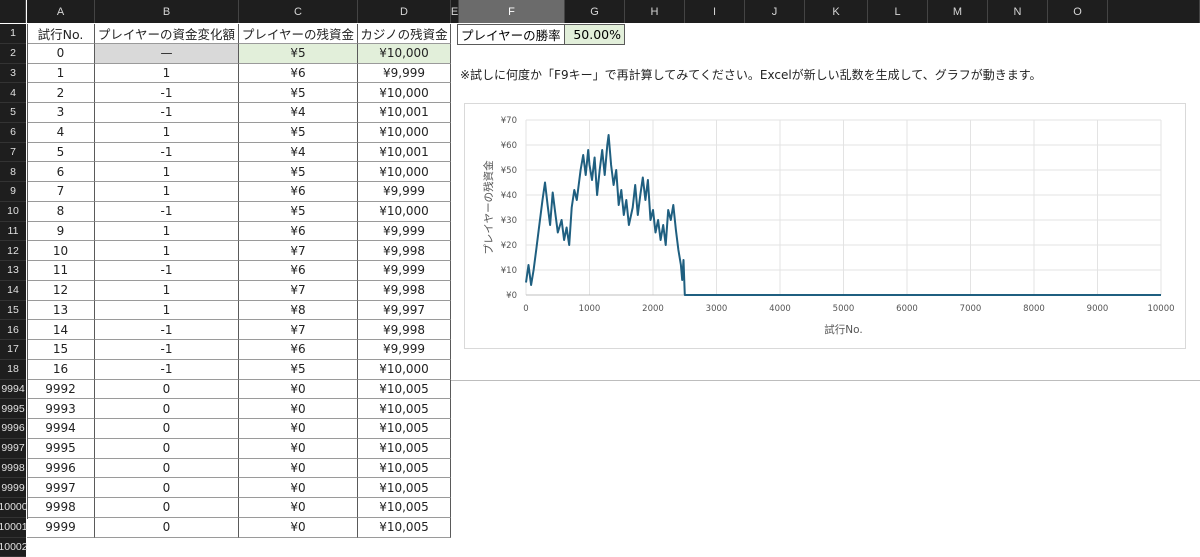 The image size is (1200, 557). Describe the element at coordinates (167, 34) in the screenshot. I see `header-cell-b: プレイヤーの資金変化額` at that location.